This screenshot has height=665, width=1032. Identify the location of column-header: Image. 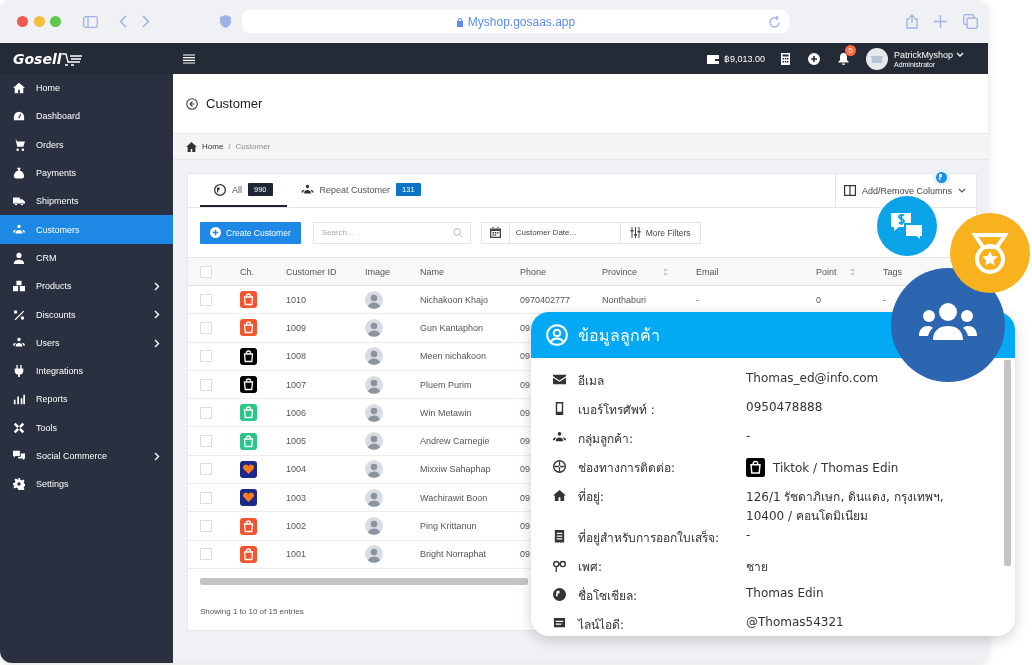
(377, 271).